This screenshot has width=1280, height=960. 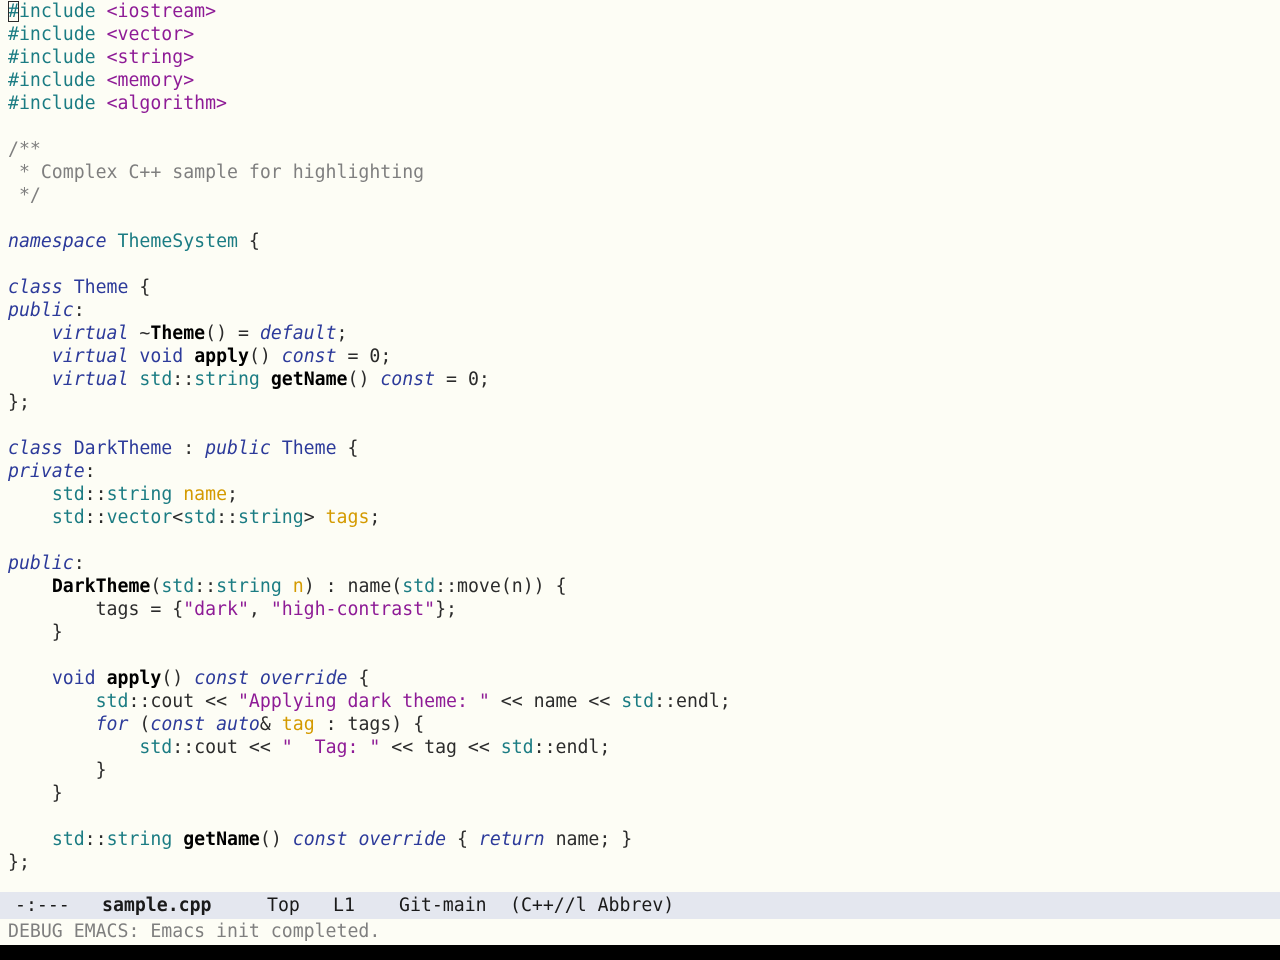 What do you see at coordinates (344, 905) in the screenshot?
I see `modeline-line-number: L1` at bounding box center [344, 905].